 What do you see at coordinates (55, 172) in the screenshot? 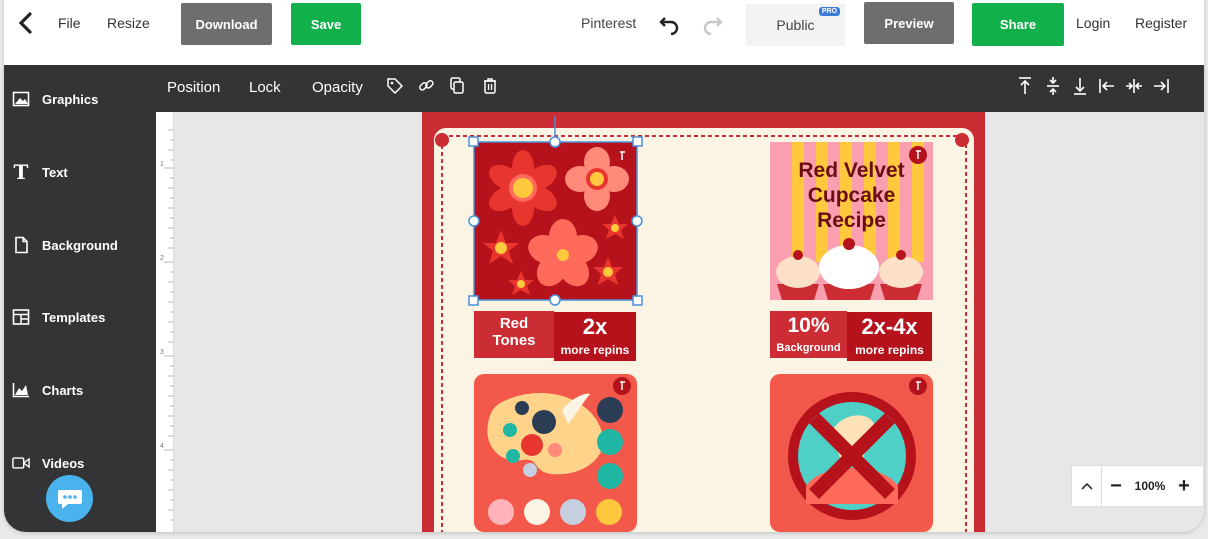
I see `sidebar-item-label: Text` at bounding box center [55, 172].